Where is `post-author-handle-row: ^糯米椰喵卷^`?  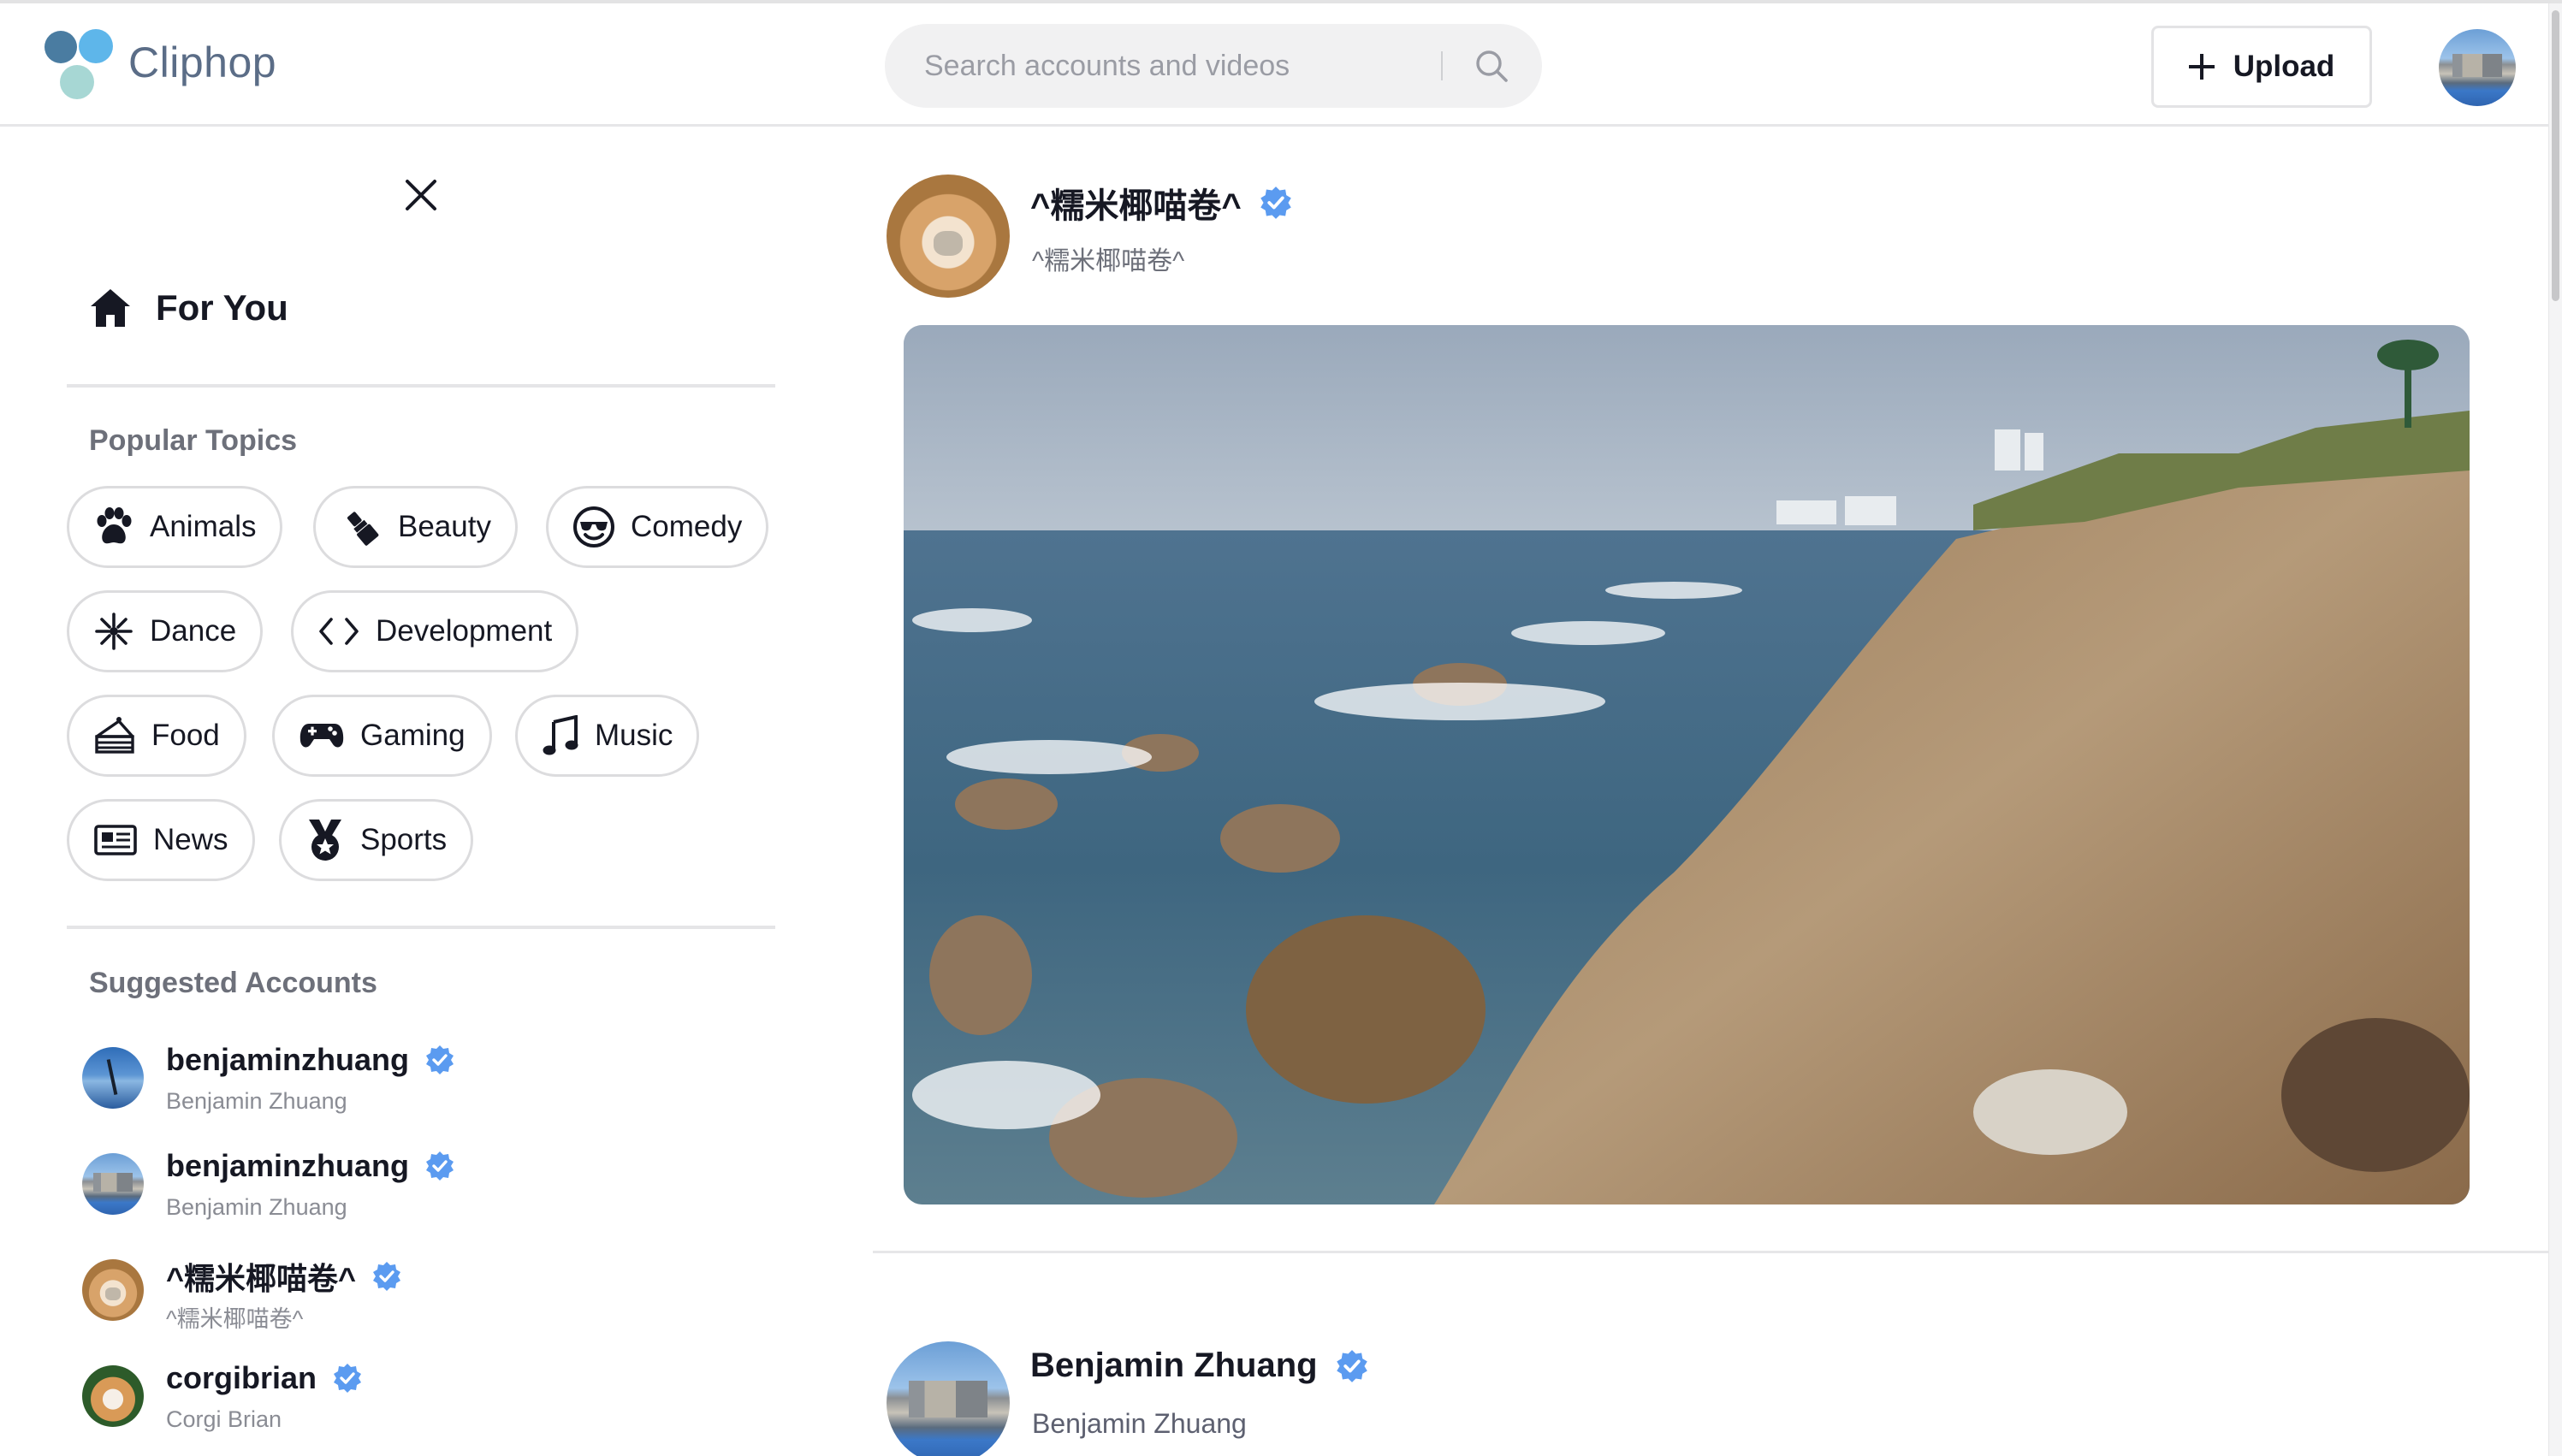 post-author-handle-row: ^糯米椰喵卷^ is located at coordinates (1161, 203).